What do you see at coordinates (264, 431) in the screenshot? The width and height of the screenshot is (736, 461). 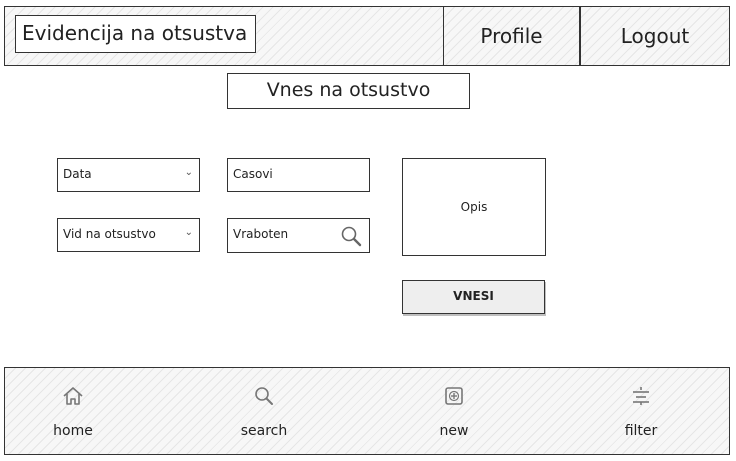 I see `nav-search-label: search` at bounding box center [264, 431].